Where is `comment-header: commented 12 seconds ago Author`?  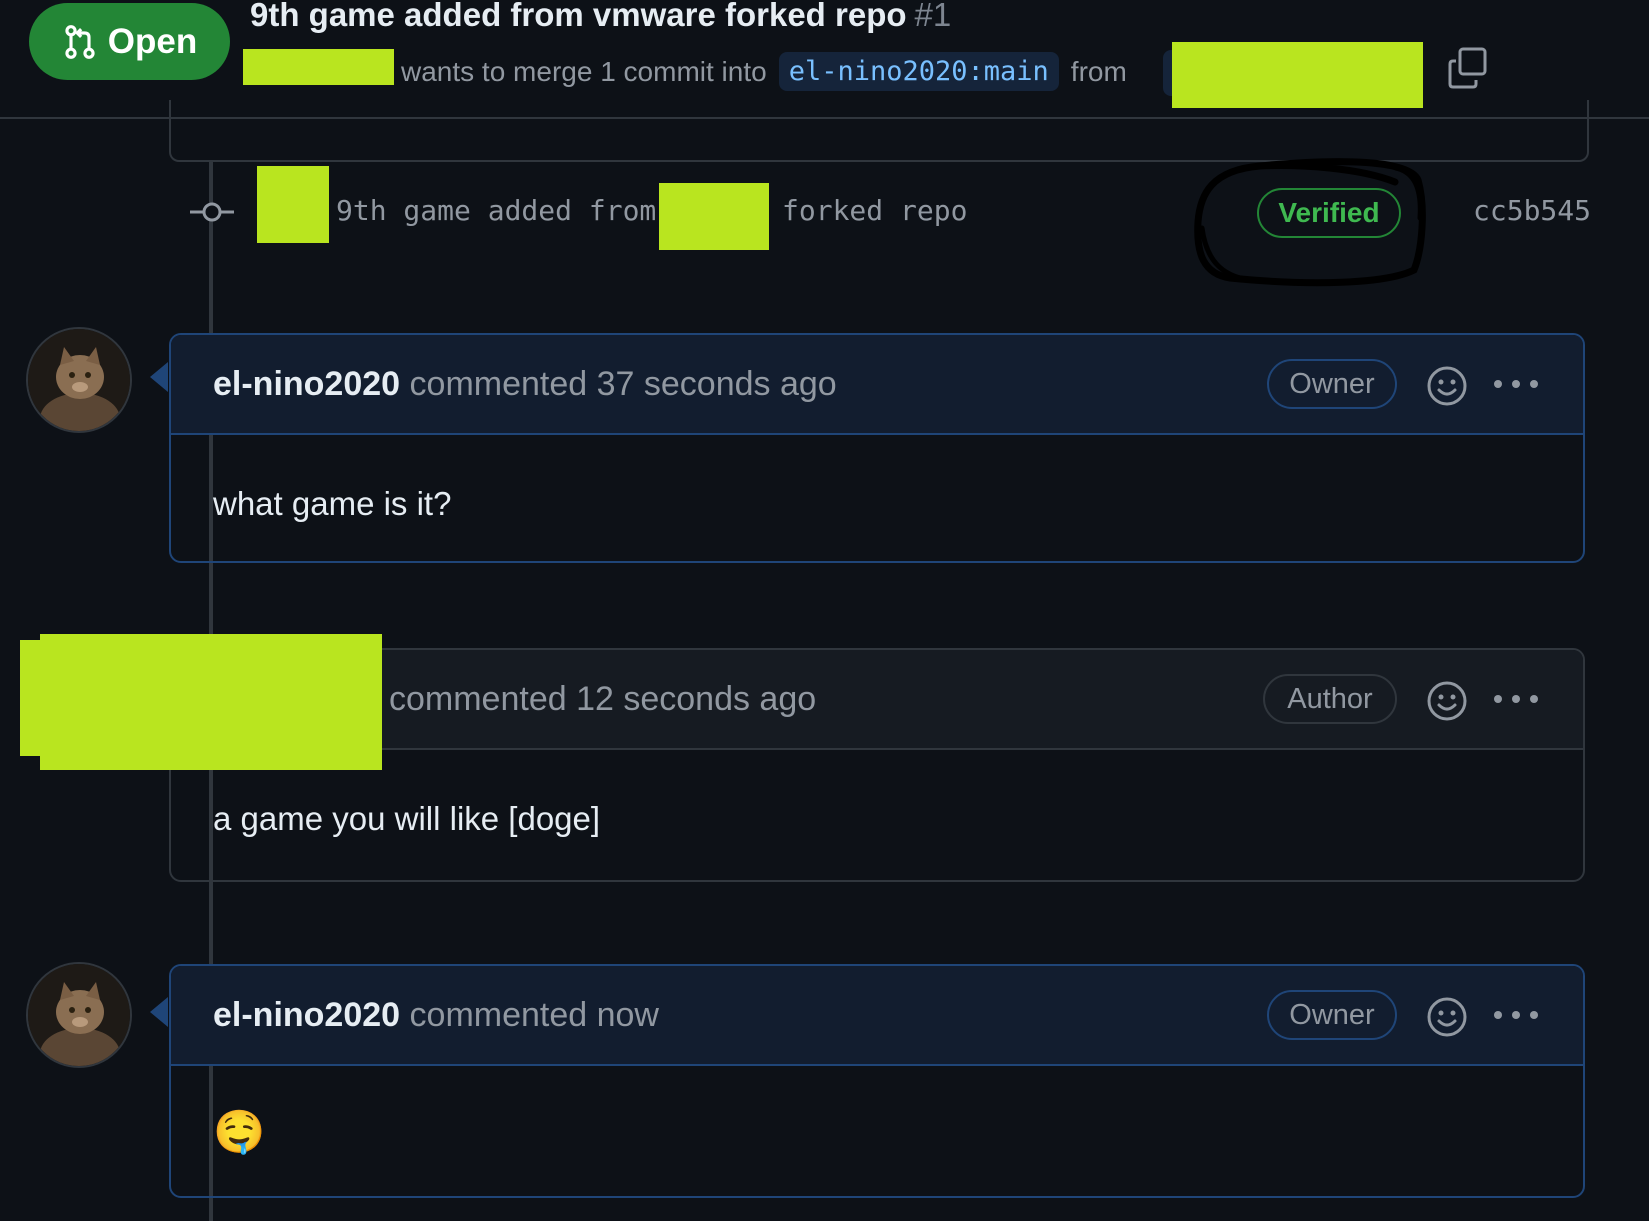
comment-header: commented 12 seconds ago Author is located at coordinates (877, 700).